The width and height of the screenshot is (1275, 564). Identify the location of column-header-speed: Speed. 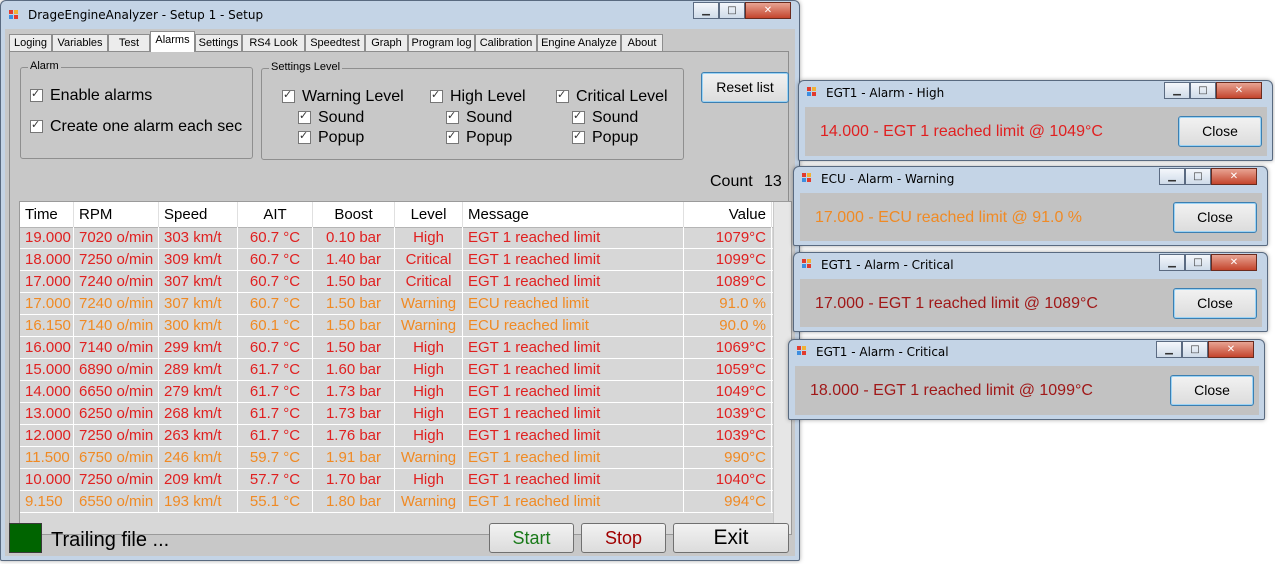
(198, 214).